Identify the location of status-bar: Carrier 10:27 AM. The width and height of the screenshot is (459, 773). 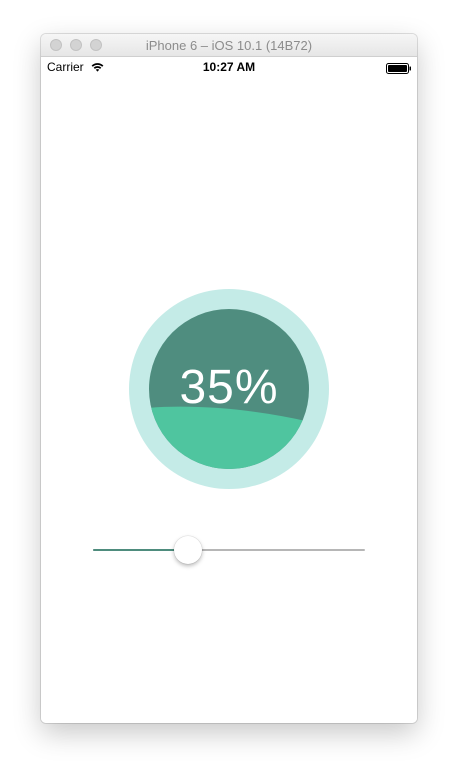
(229, 67).